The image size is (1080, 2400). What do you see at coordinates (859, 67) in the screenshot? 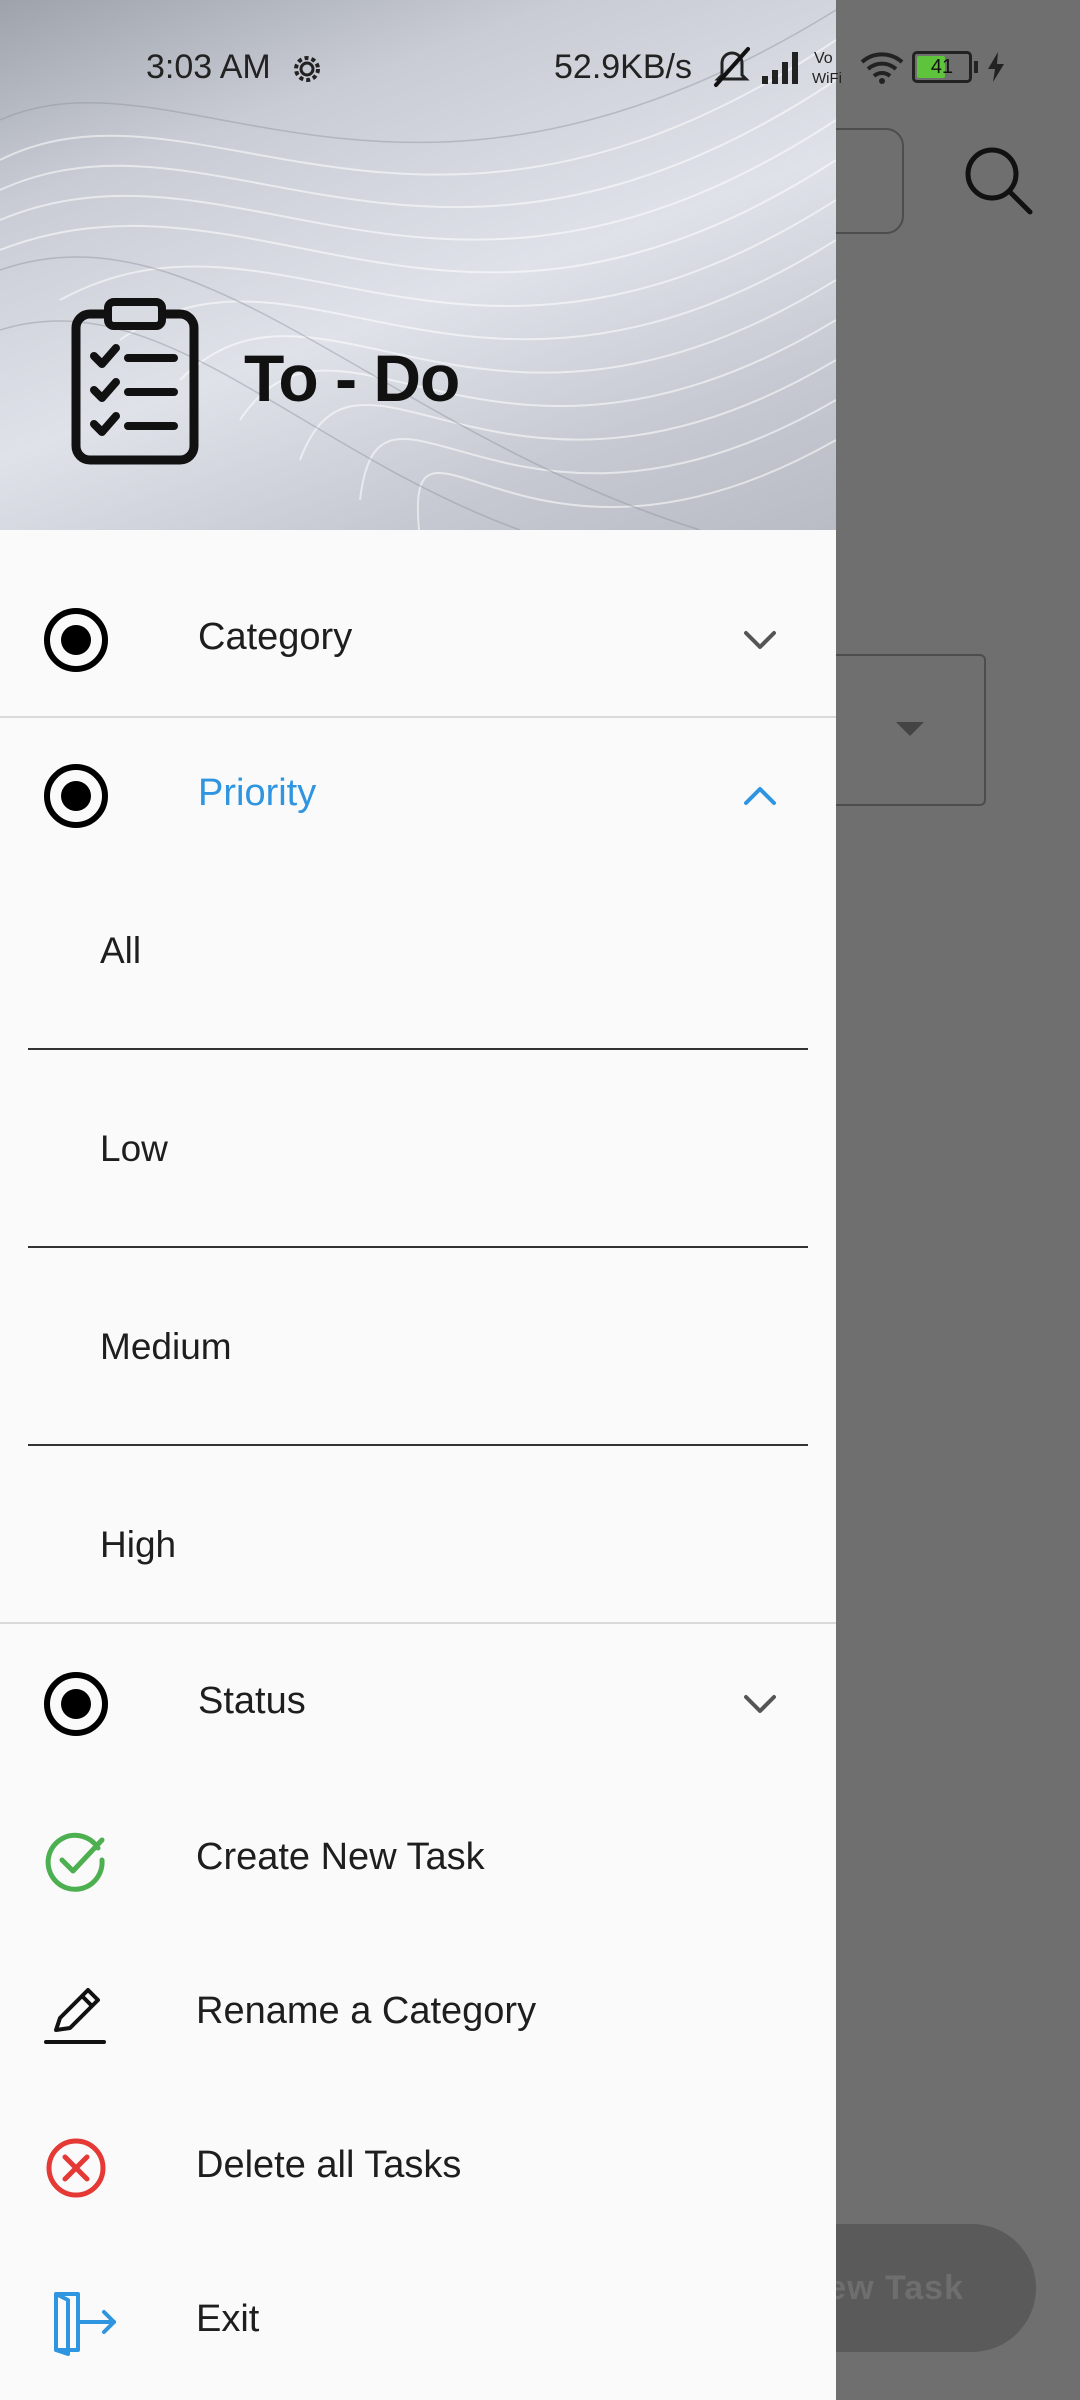
I see `status-icons: Vo WiFi 41` at bounding box center [859, 67].